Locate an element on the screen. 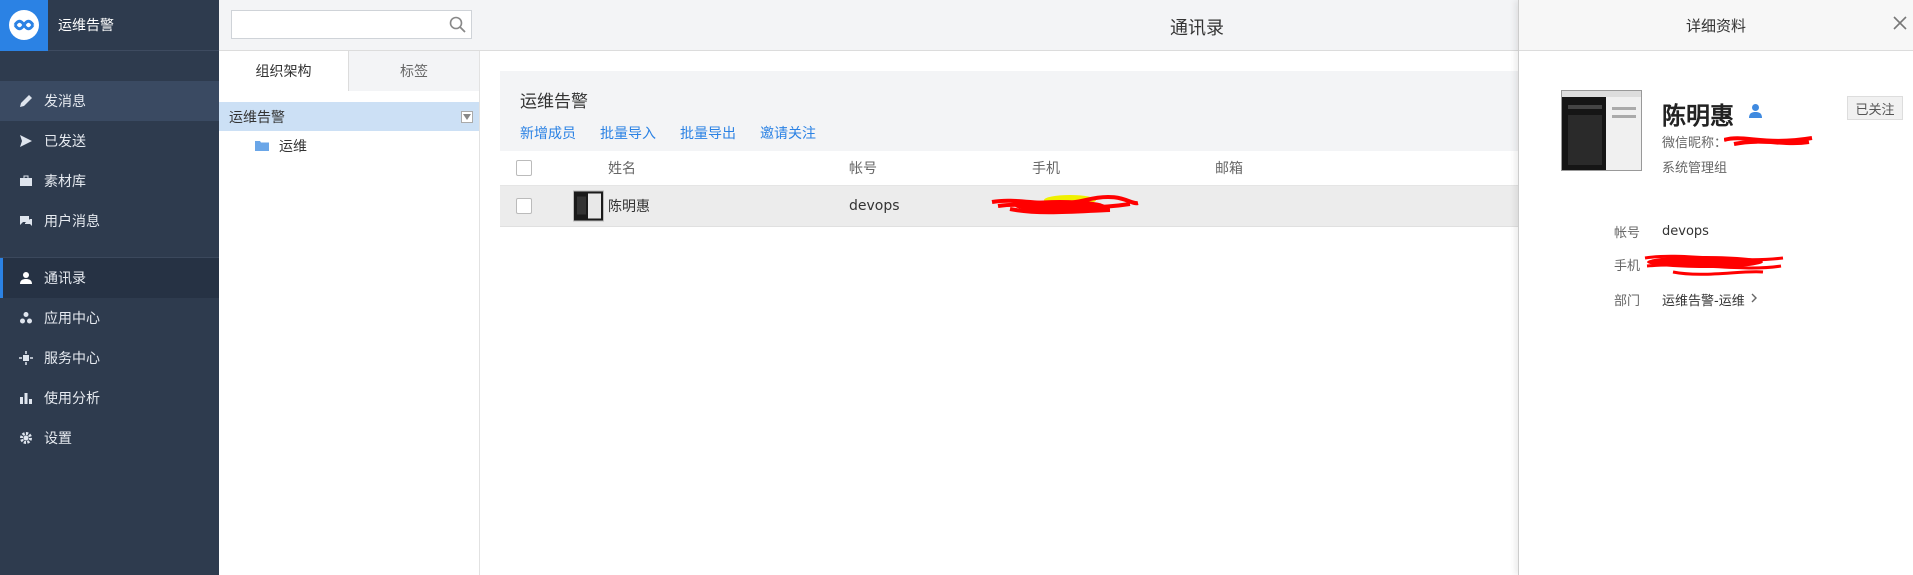  sidebar-item-label: 用户消息 is located at coordinates (72, 222).